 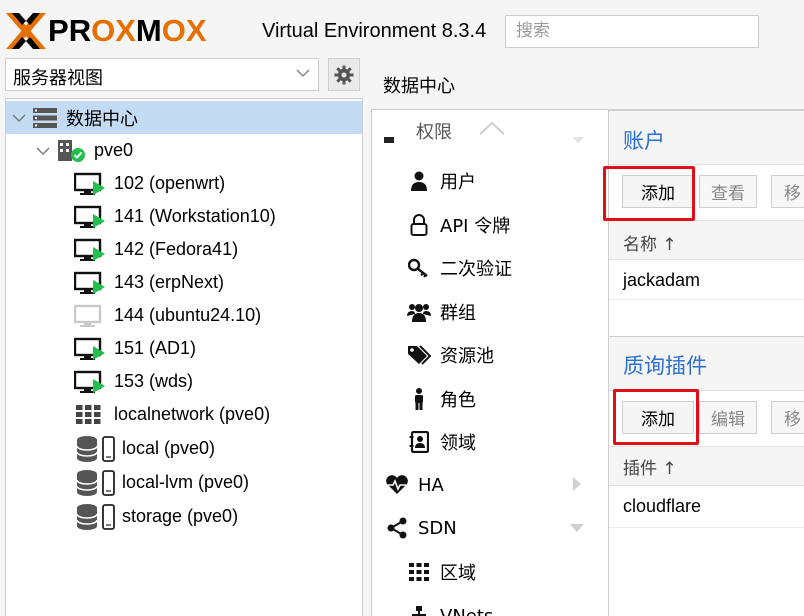 I want to click on tree-item-label: 142 (Fedora41), so click(x=176, y=249).